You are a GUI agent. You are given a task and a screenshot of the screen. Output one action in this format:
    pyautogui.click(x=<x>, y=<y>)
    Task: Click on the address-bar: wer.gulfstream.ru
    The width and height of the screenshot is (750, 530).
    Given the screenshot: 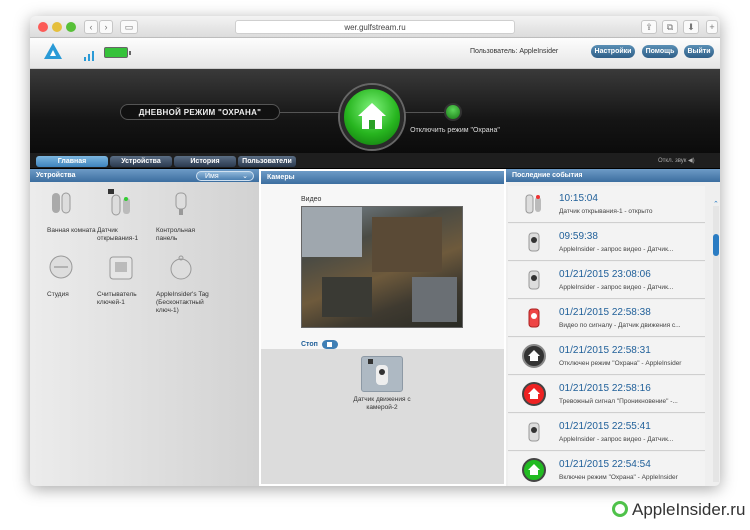 What is the action you would take?
    pyautogui.click(x=375, y=27)
    